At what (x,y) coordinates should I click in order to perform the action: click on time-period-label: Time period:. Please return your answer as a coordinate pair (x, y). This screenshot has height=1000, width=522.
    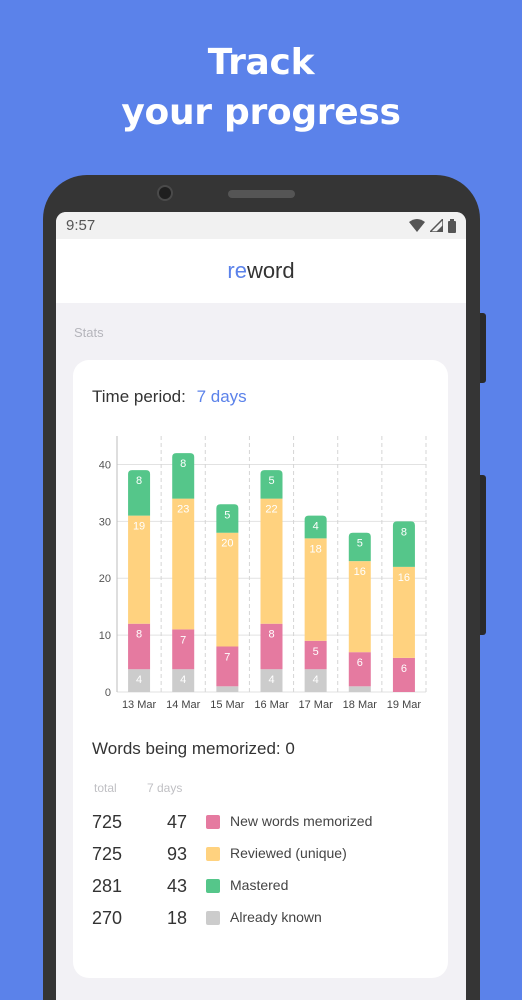
    Looking at the image, I should click on (139, 396).